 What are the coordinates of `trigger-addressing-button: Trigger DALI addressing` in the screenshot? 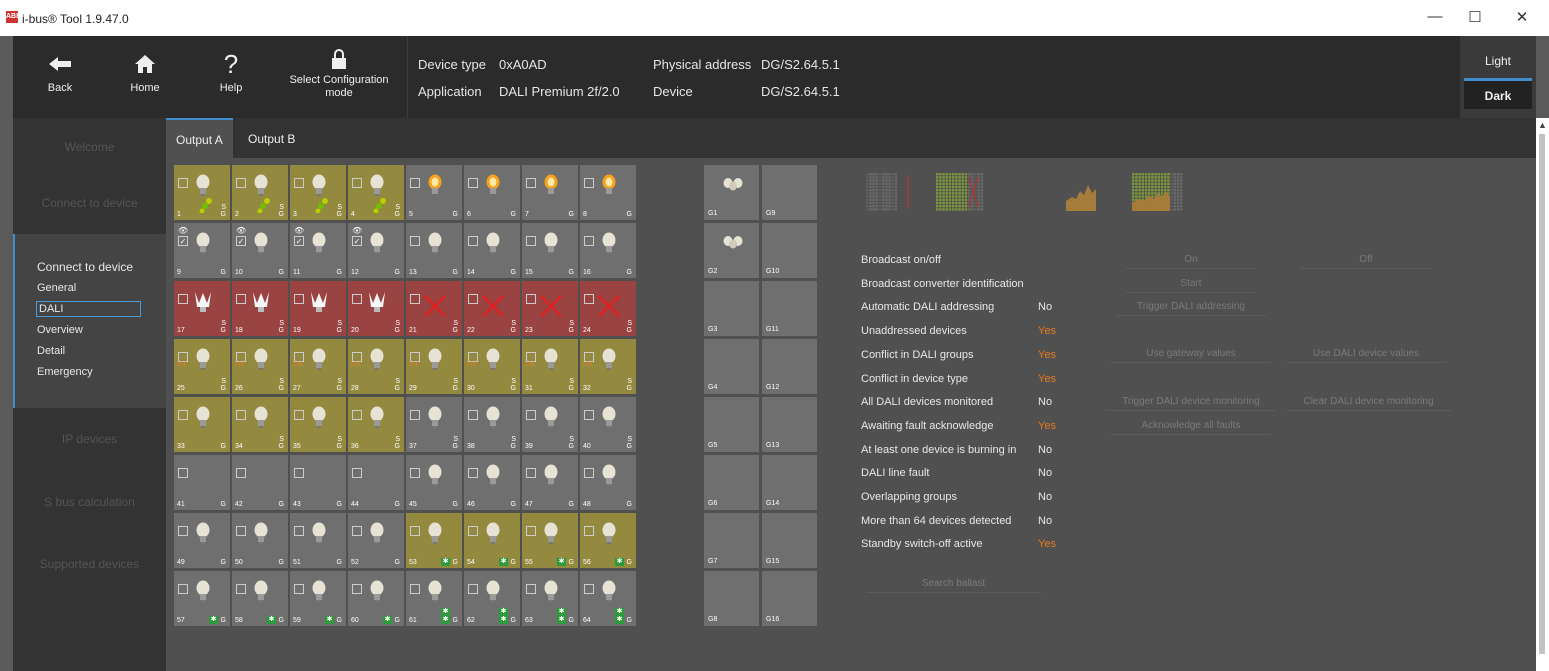 It's located at (1191, 307).